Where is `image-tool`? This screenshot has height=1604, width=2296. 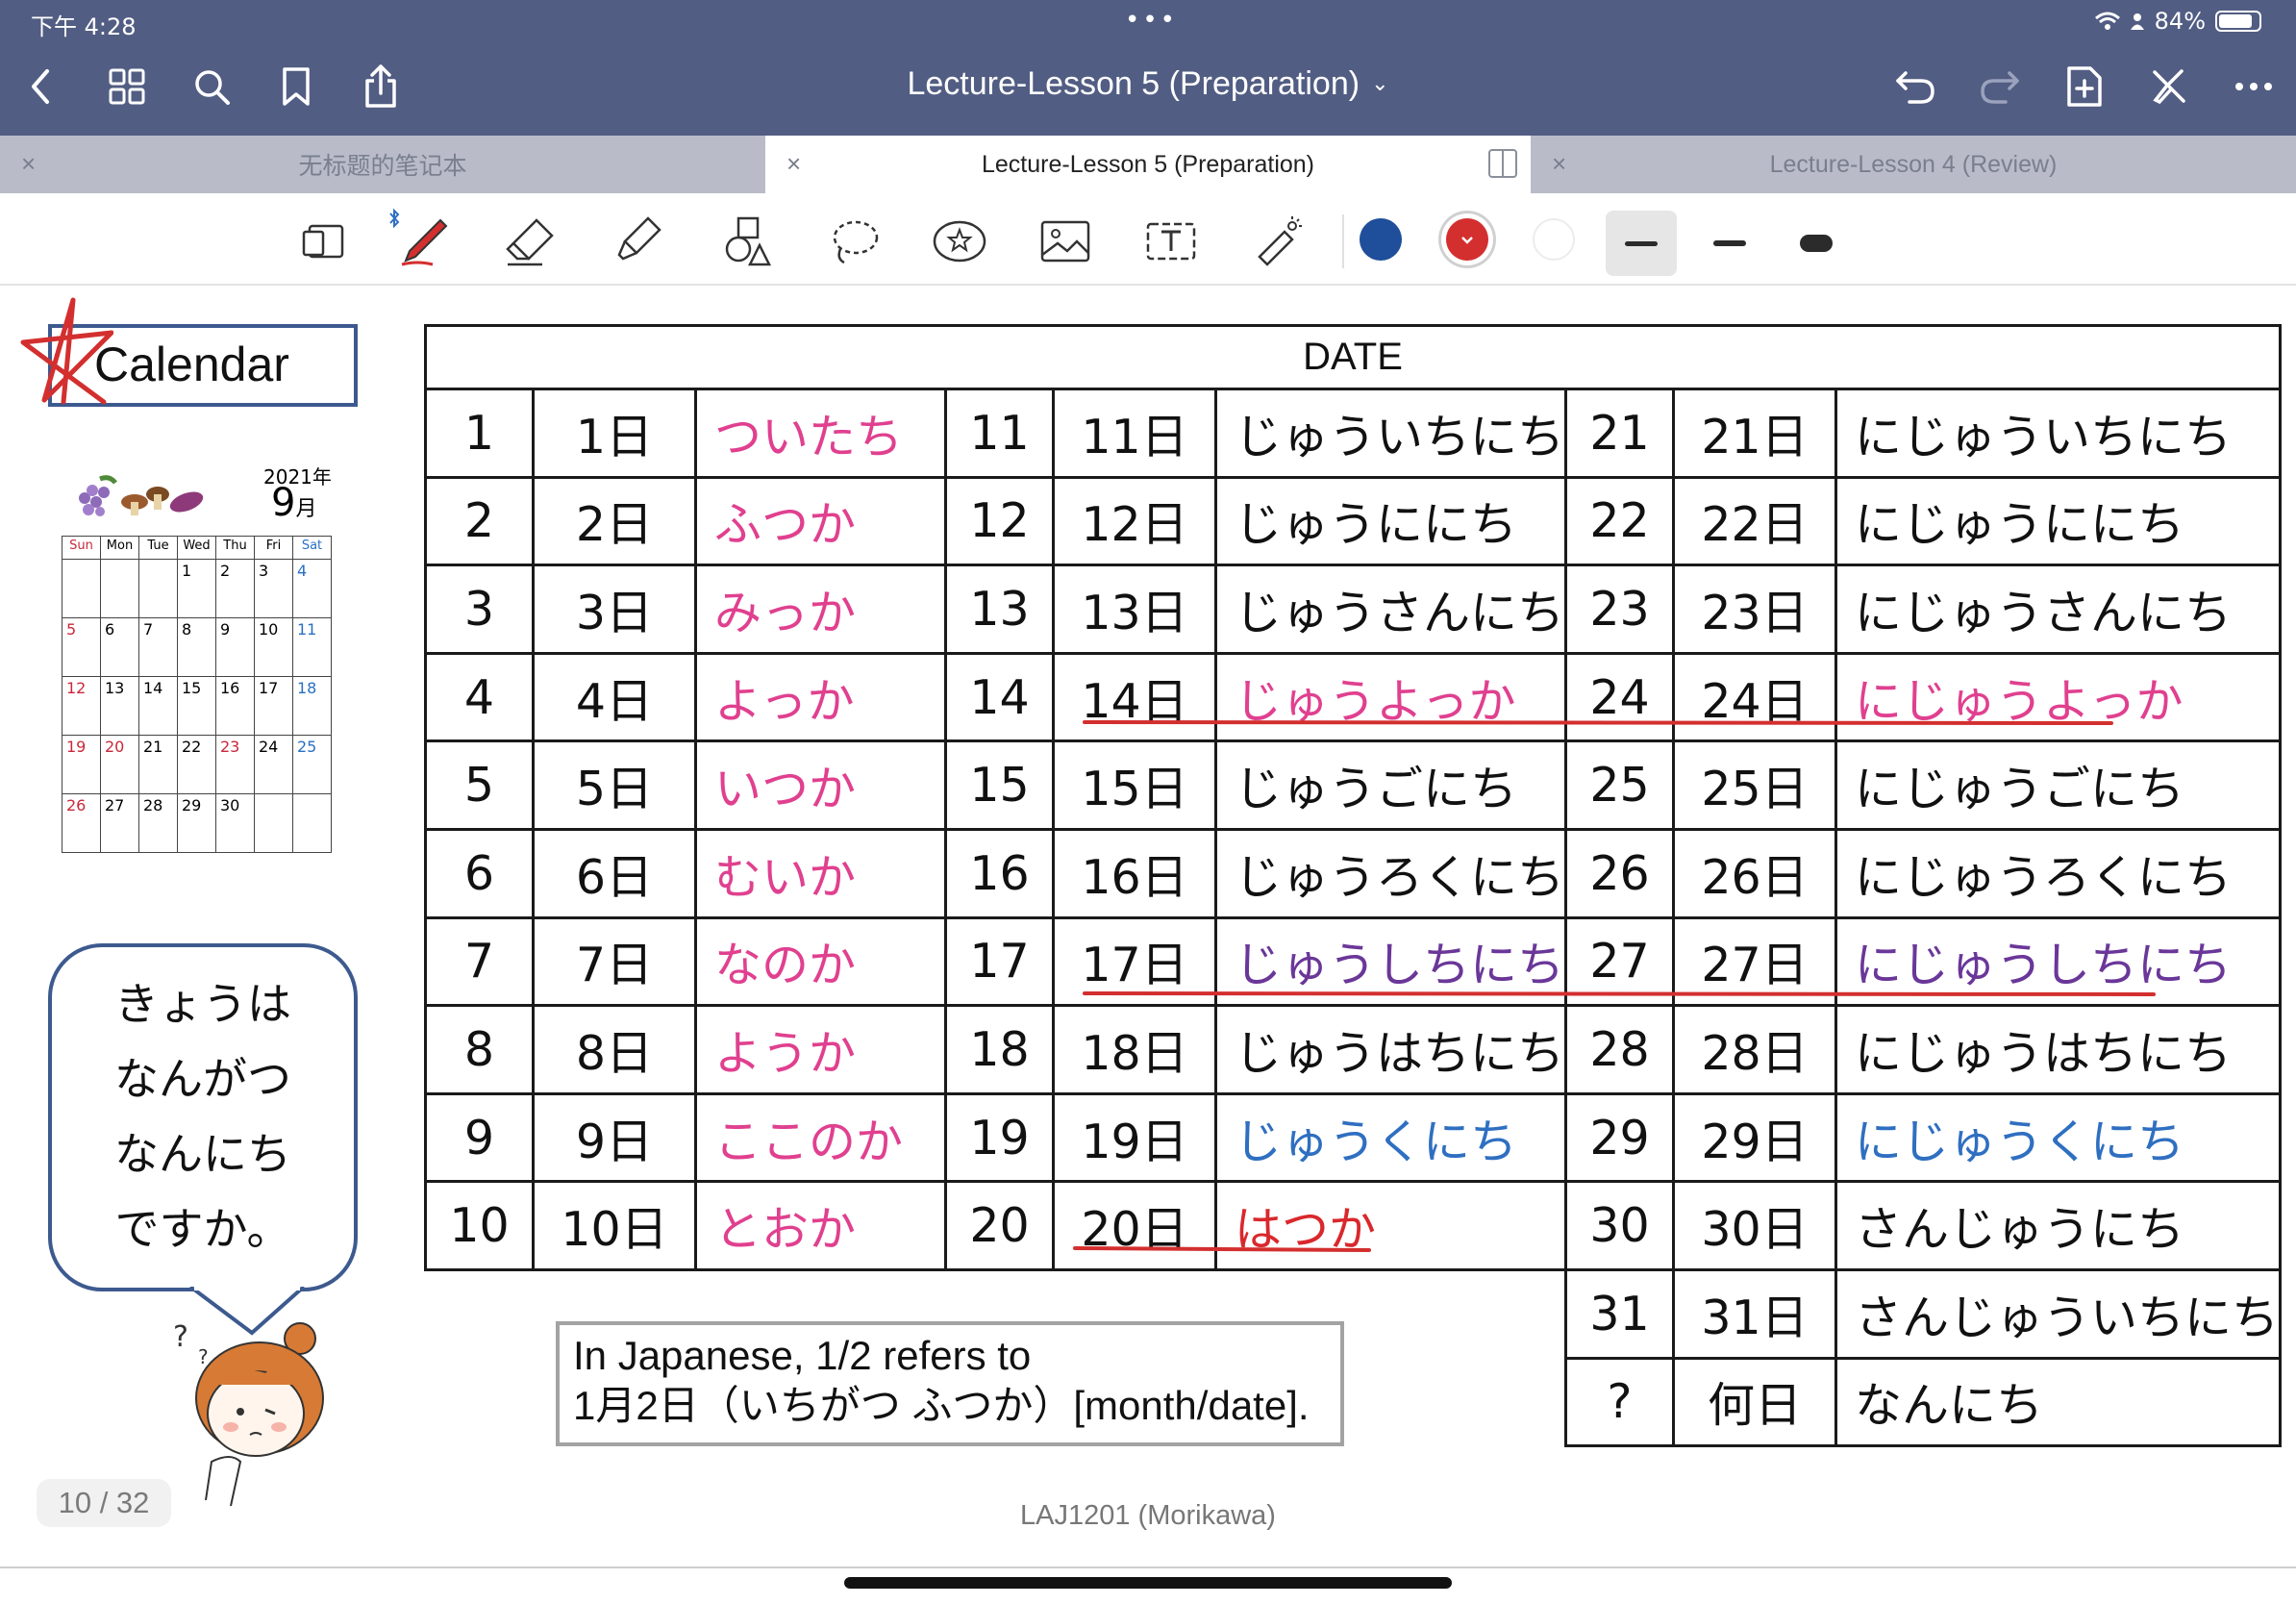
image-tool is located at coordinates (1065, 241).